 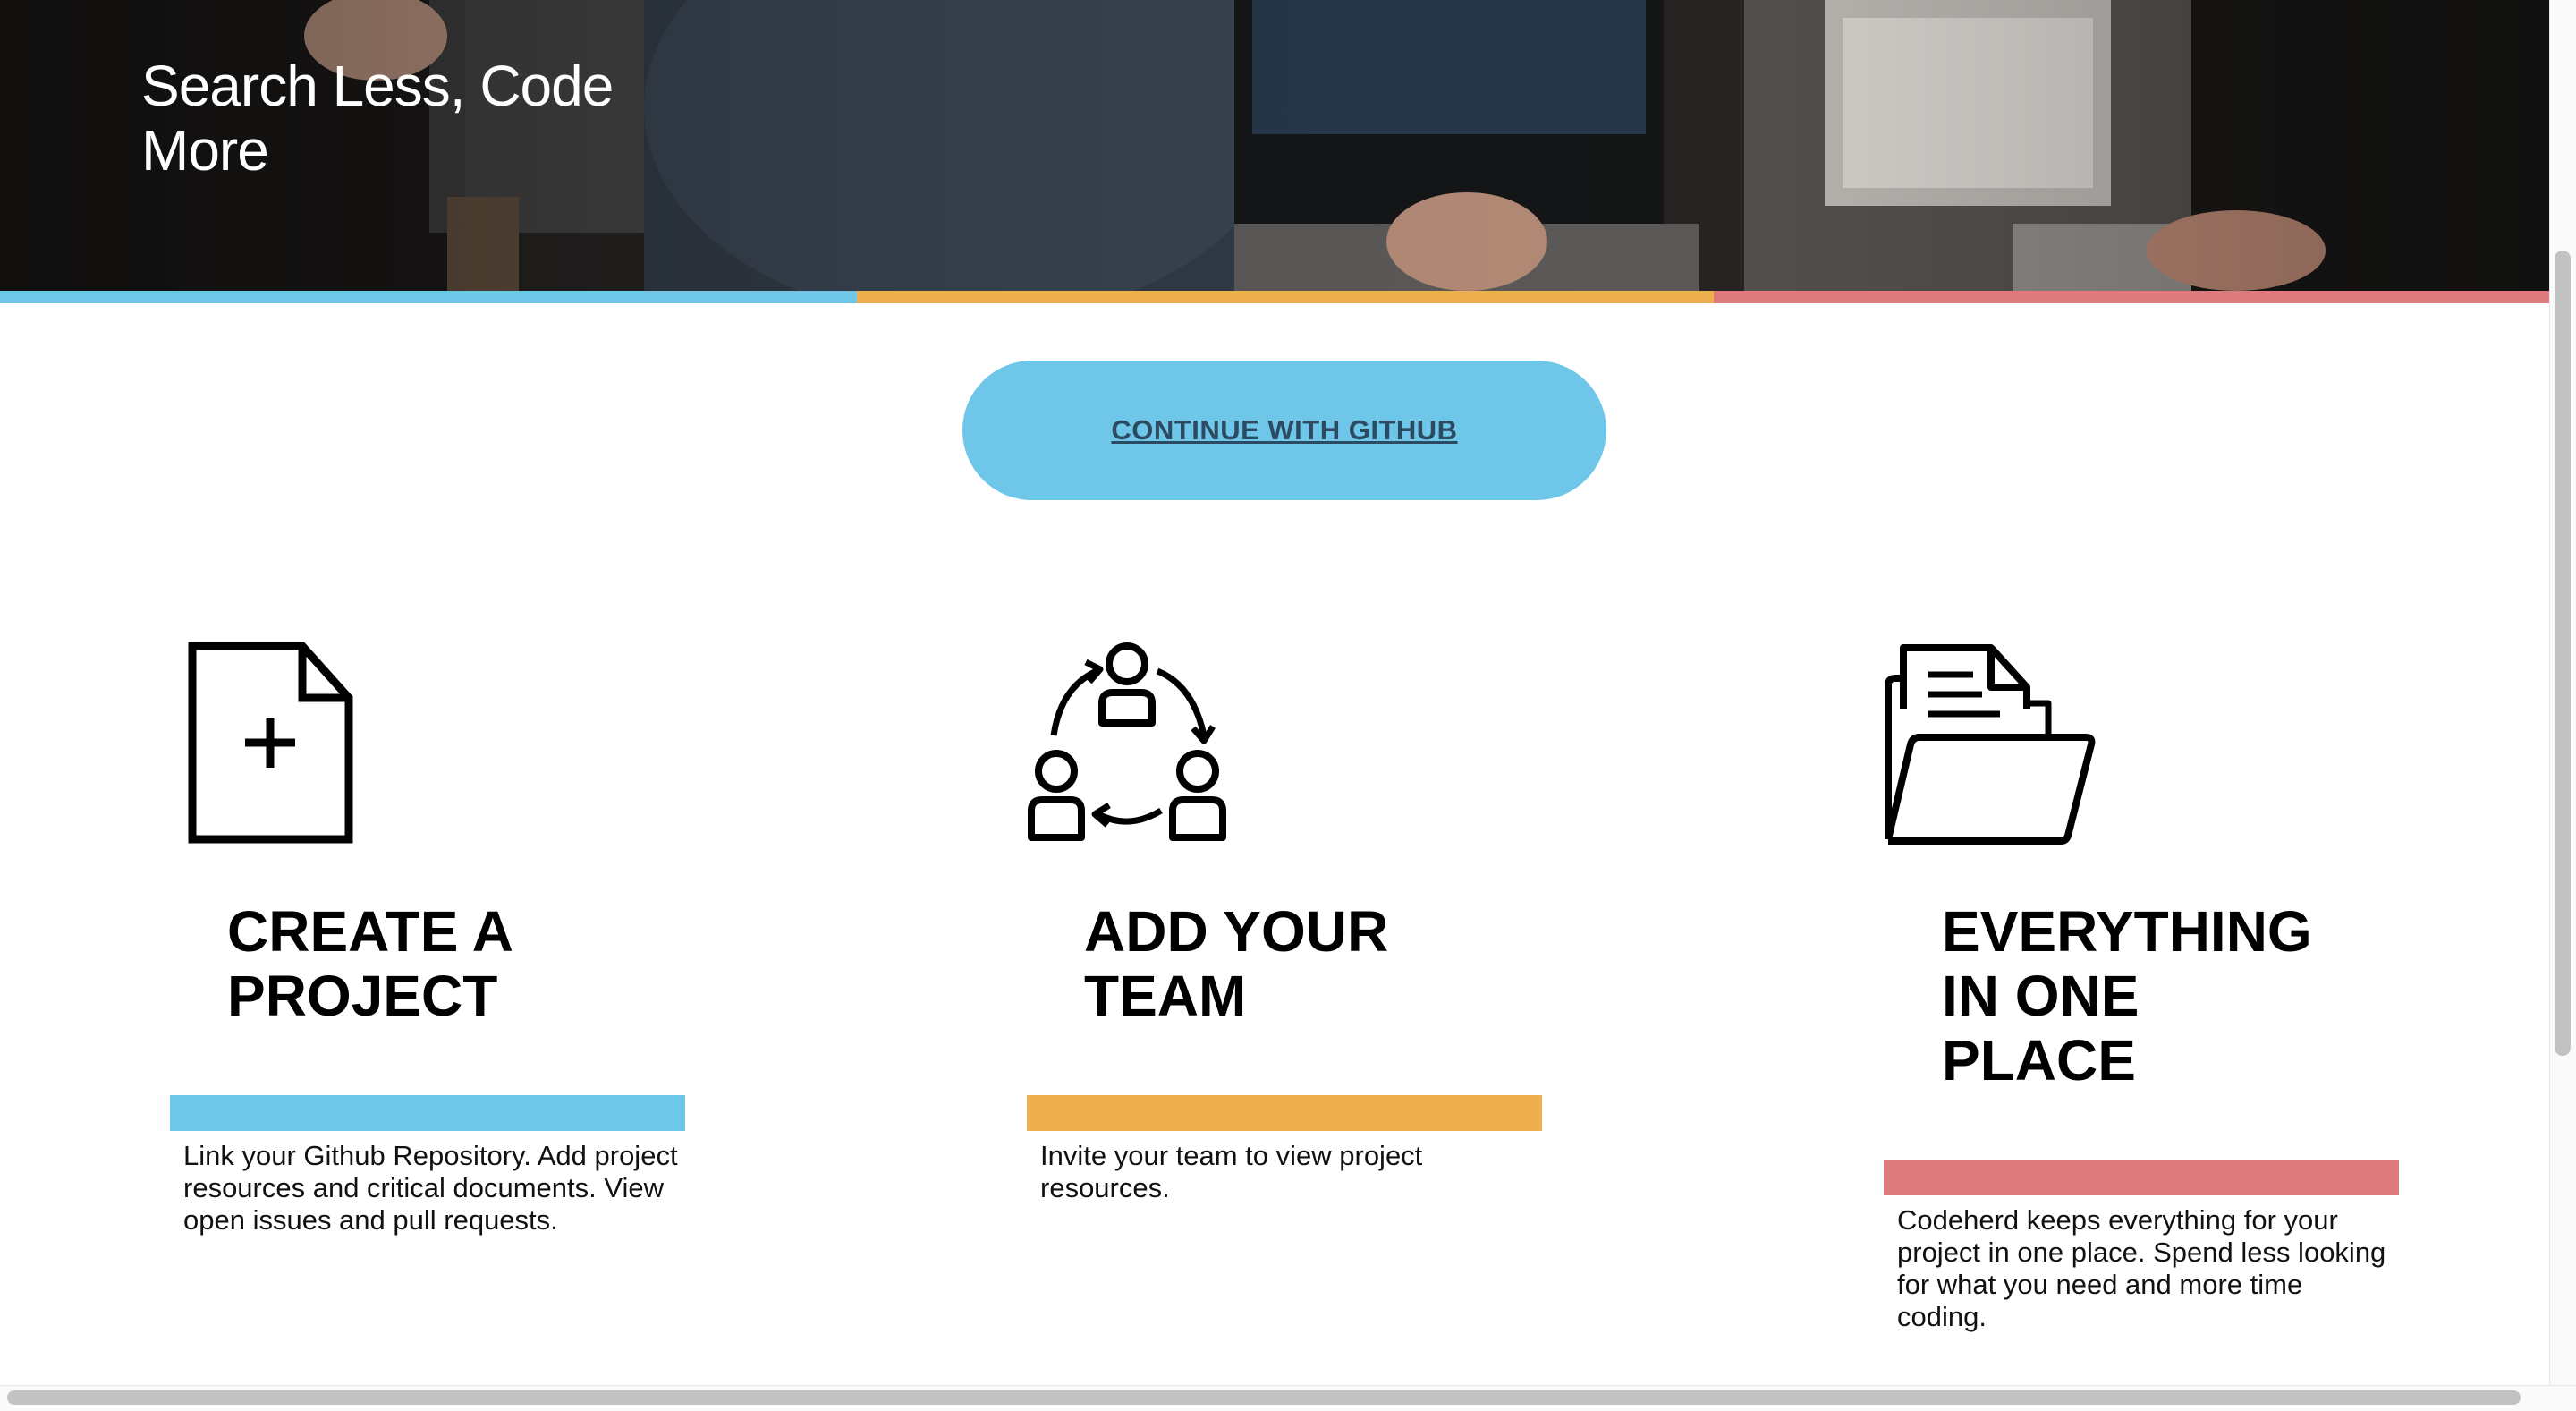 What do you see at coordinates (2041, 996) in the screenshot?
I see `feature-title-line: IN ONE` at bounding box center [2041, 996].